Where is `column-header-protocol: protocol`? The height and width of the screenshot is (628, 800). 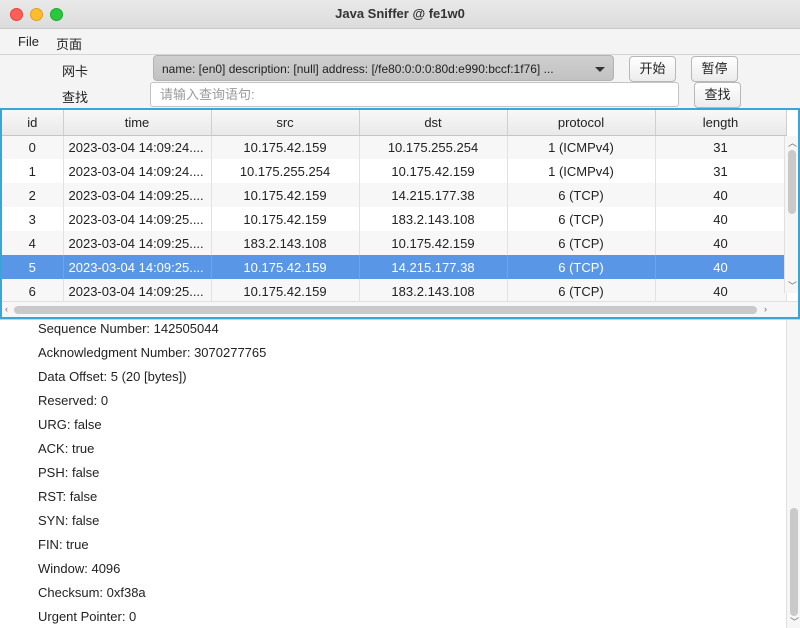 column-header-protocol: protocol is located at coordinates (581, 123).